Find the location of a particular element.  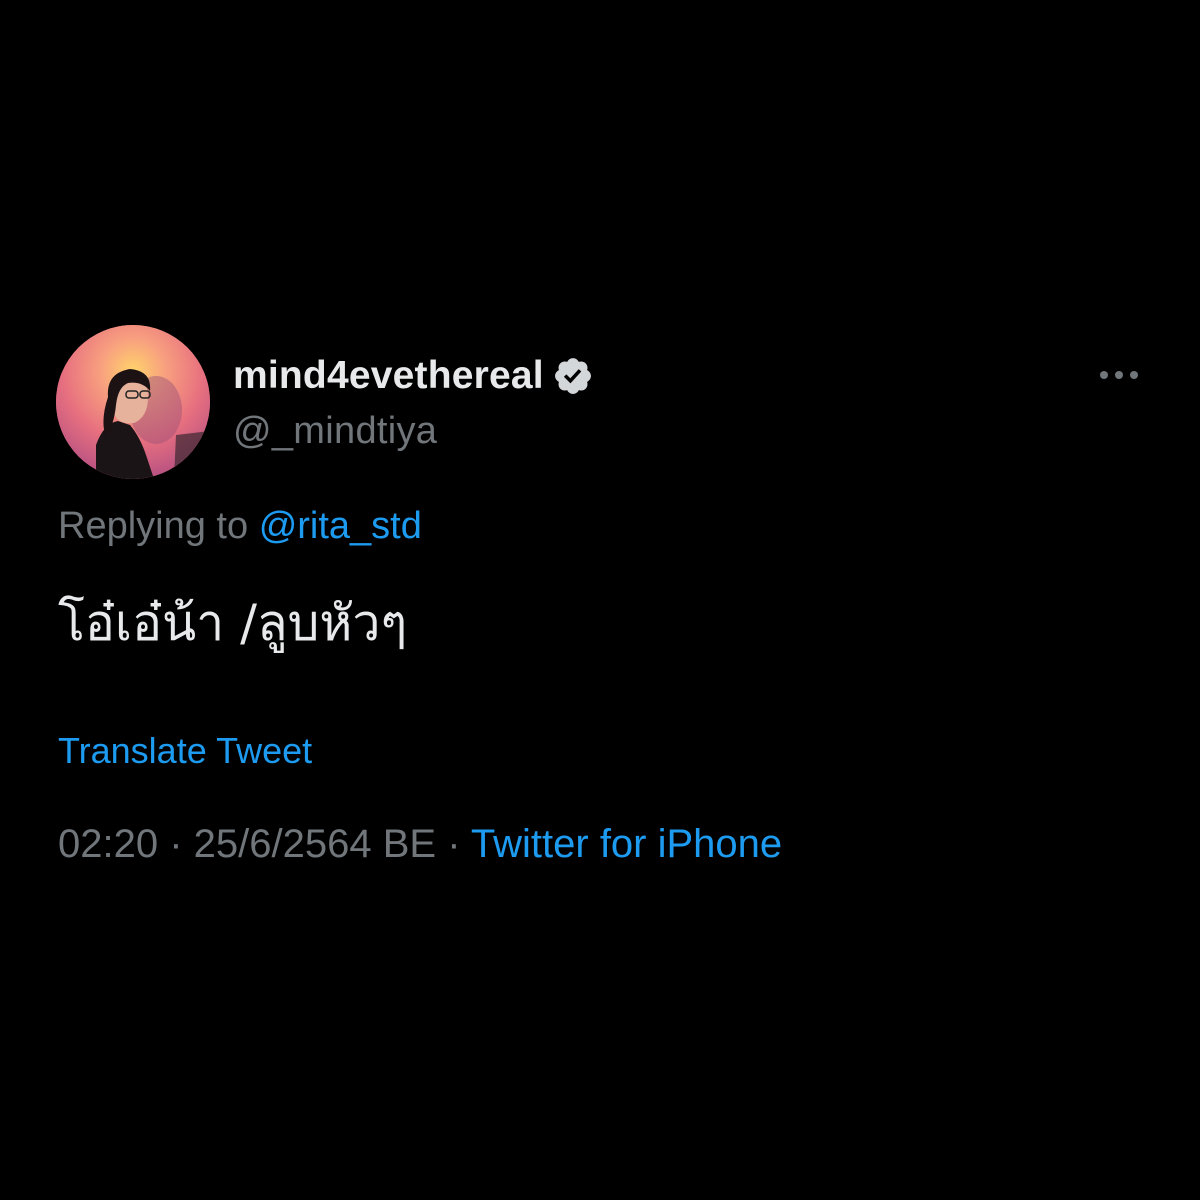

replying-prefix: Replying to is located at coordinates (153, 526).